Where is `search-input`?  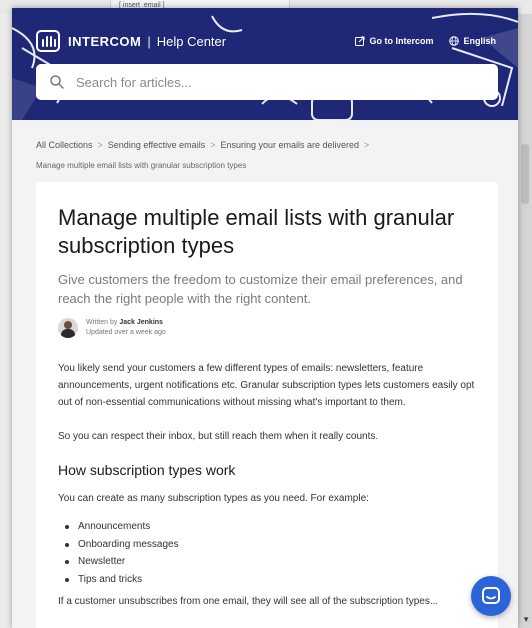 search-input is located at coordinates (276, 82).